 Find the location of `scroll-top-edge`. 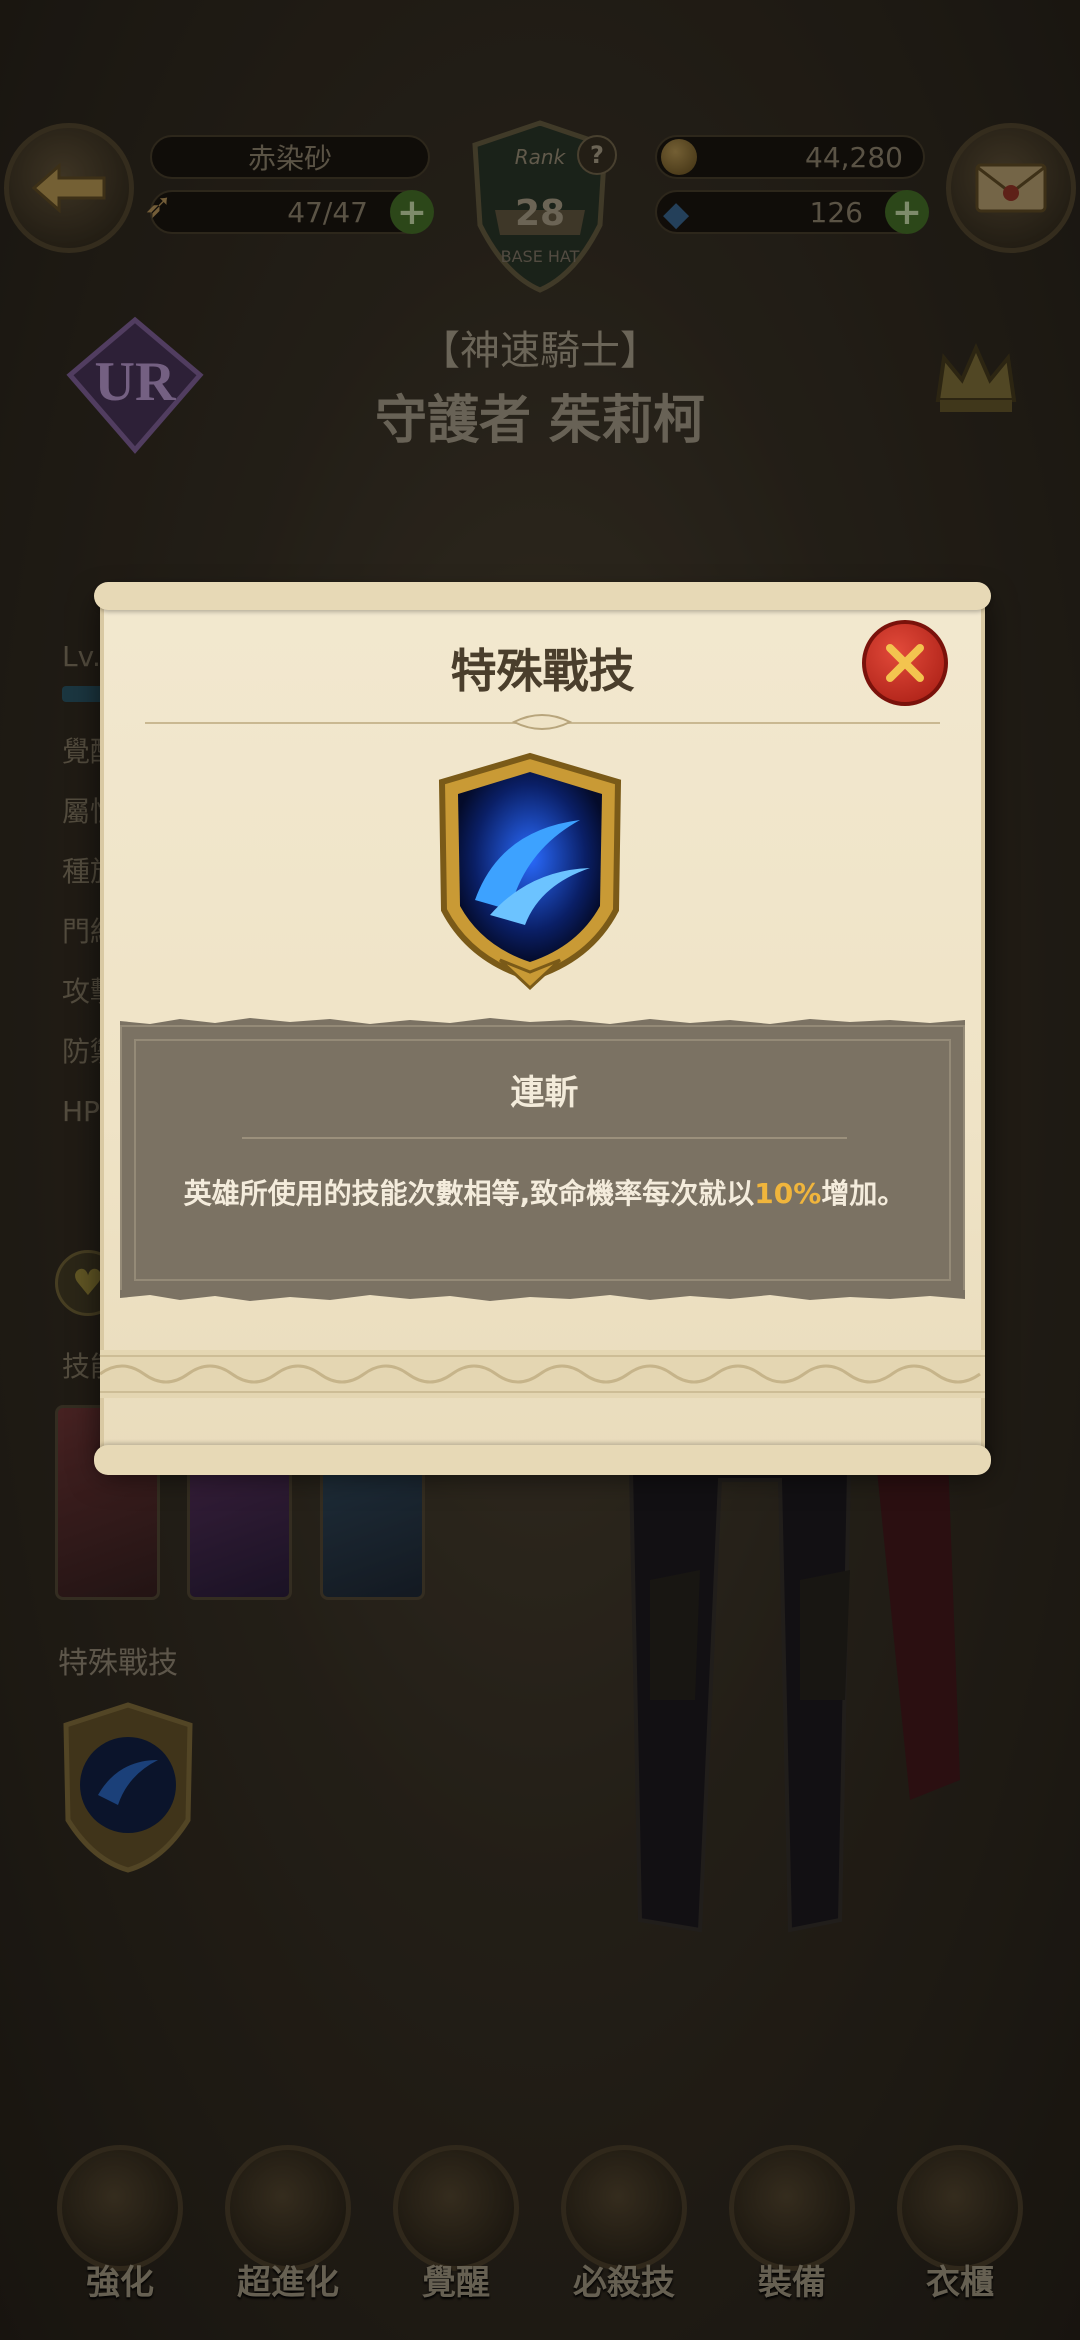

scroll-top-edge is located at coordinates (542, 596).